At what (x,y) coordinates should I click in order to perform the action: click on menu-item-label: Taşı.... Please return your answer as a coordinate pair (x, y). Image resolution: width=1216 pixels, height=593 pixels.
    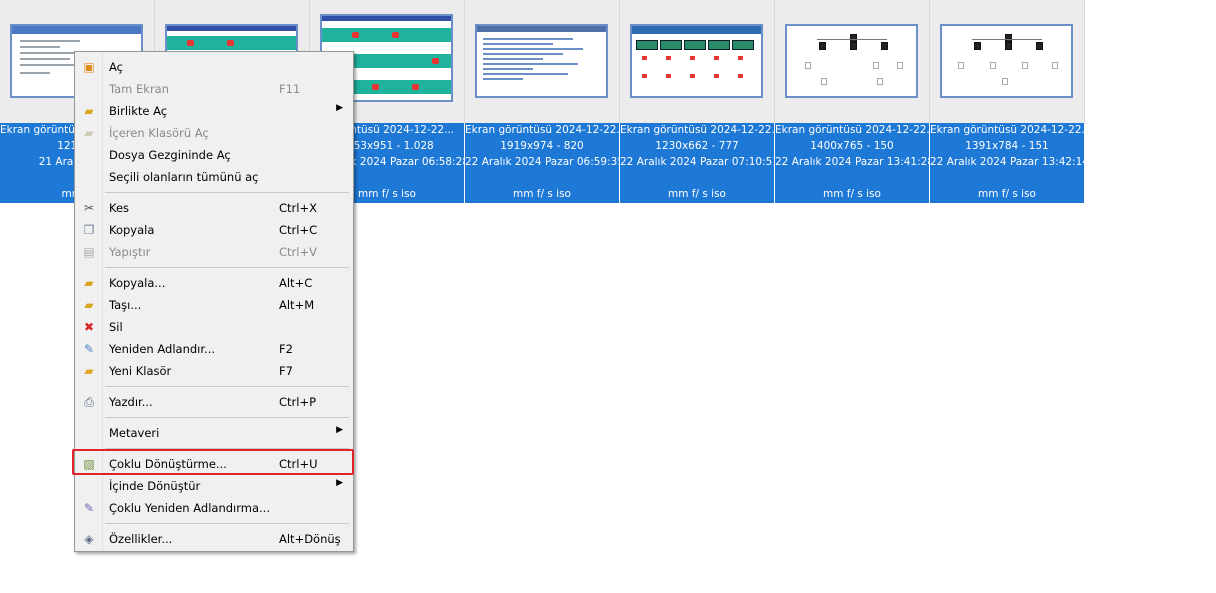
    Looking at the image, I should click on (125, 305).